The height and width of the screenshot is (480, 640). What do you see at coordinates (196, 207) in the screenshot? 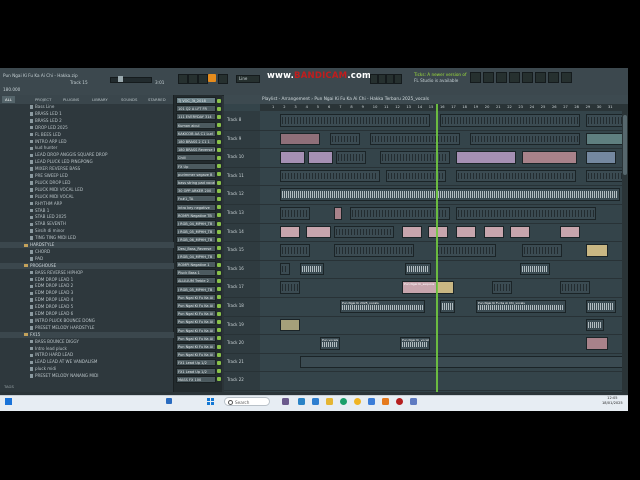
I see `channel-button: intro key negative` at bounding box center [196, 207].